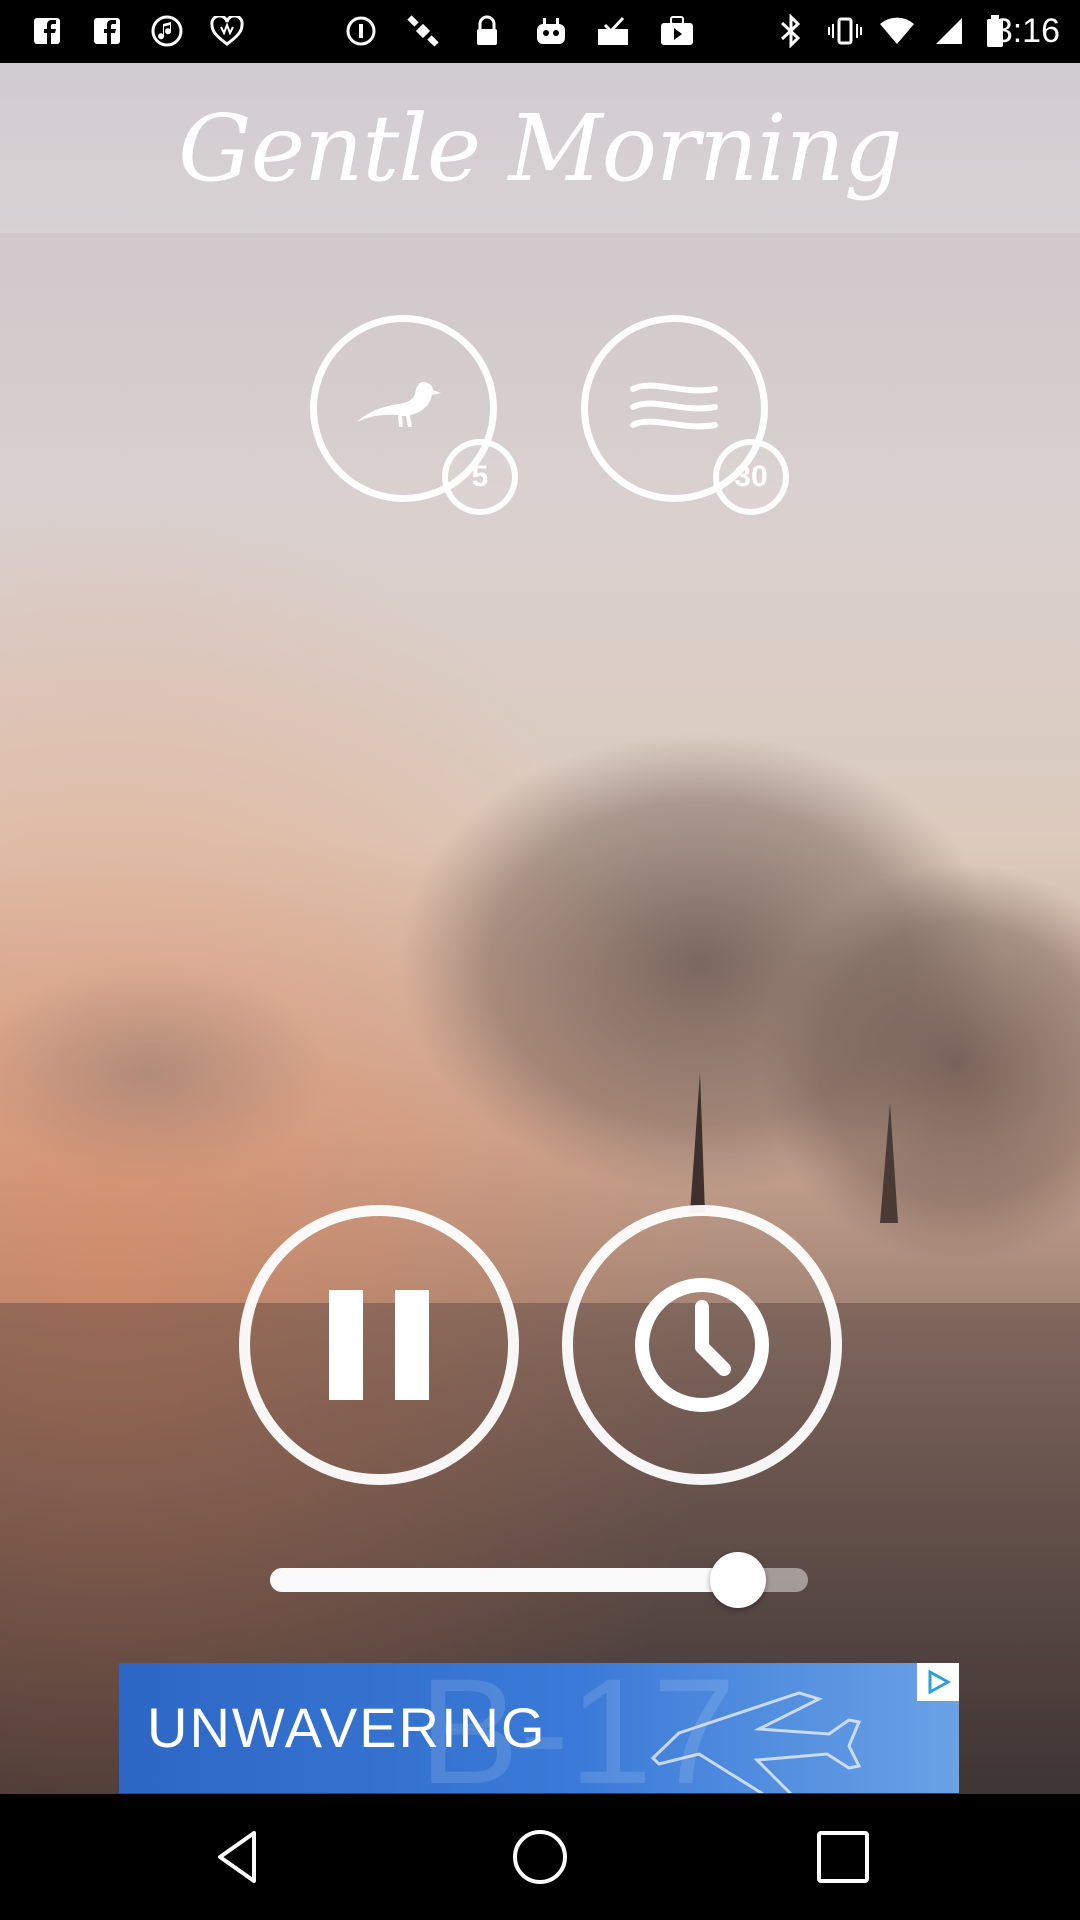  What do you see at coordinates (167, 31) in the screenshot?
I see `music-icon` at bounding box center [167, 31].